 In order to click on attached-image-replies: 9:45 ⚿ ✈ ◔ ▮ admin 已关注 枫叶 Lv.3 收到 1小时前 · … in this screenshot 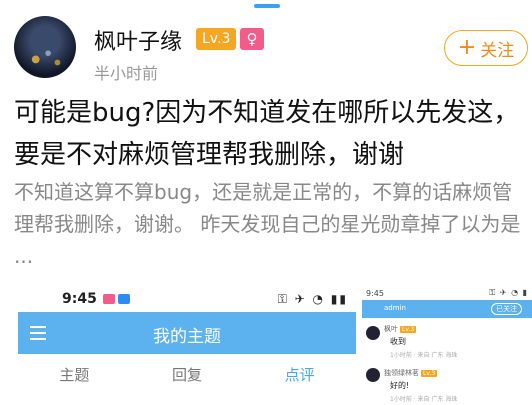, I will do `click(447, 345)`.